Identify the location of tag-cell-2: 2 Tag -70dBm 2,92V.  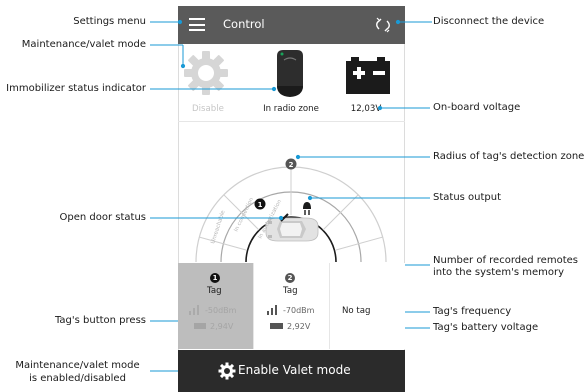
(291, 306).